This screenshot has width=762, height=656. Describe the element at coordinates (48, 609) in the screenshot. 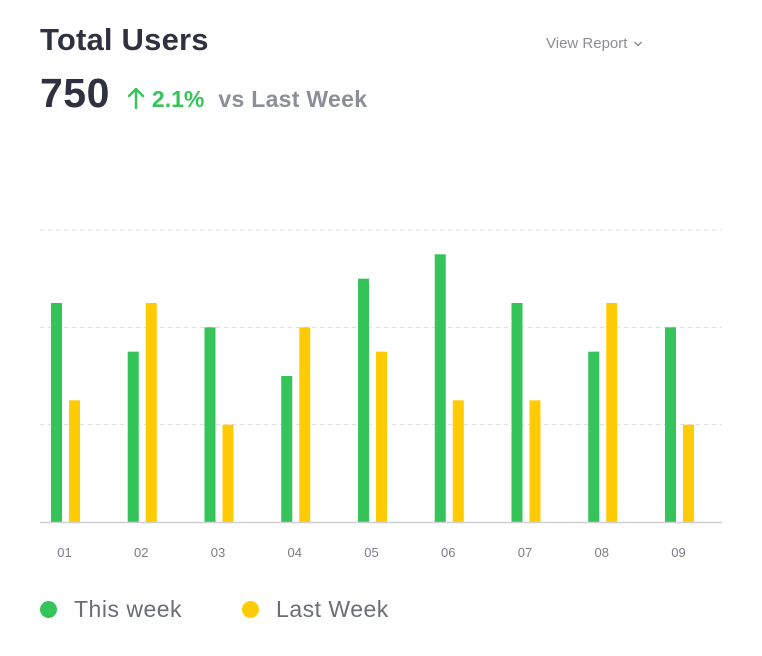

I see `legend-dot-this-week` at that location.